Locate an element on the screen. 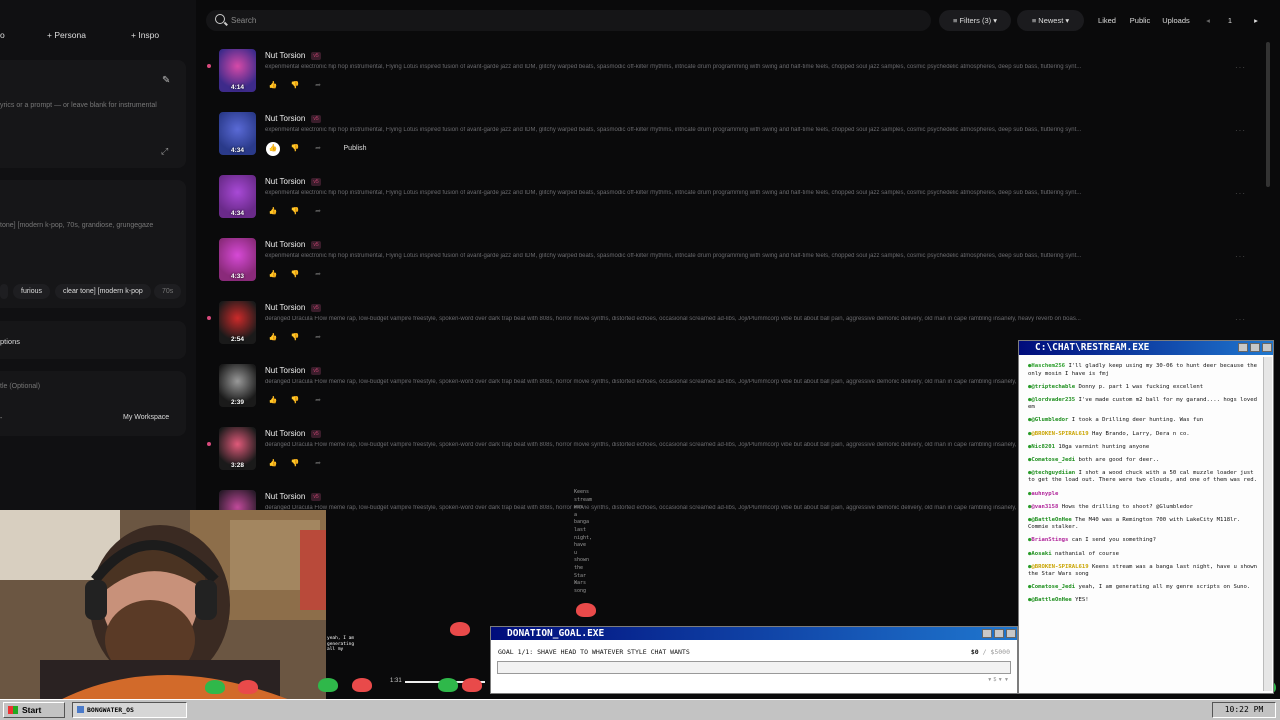 The height and width of the screenshot is (720, 1280). chat-username: @van3158 is located at coordinates (1044, 507).